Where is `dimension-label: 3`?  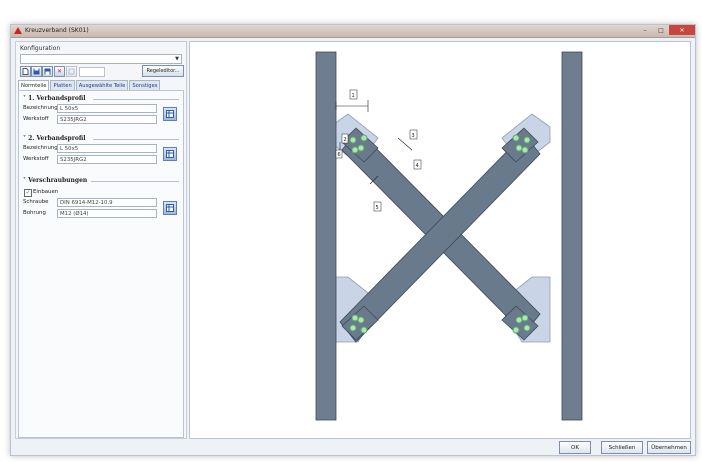
dimension-label: 3 is located at coordinates (413, 136).